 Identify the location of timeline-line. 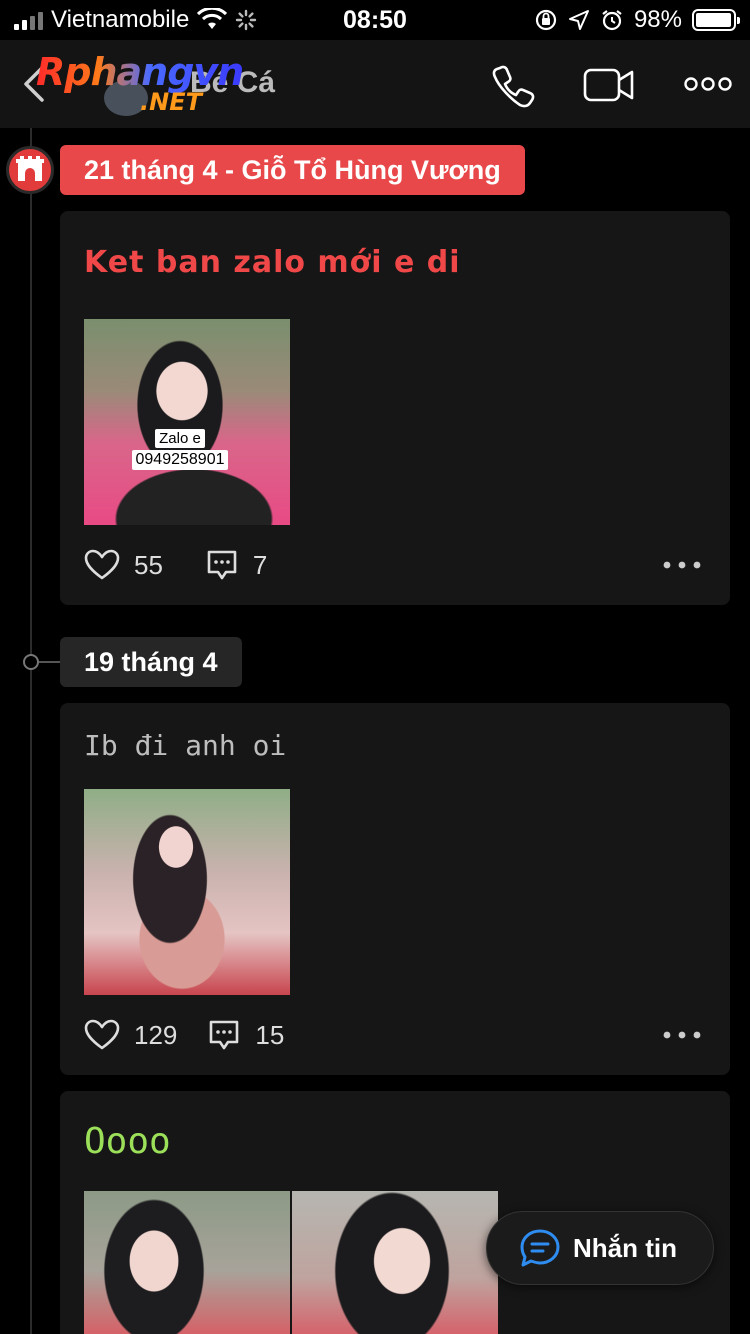
(31, 731).